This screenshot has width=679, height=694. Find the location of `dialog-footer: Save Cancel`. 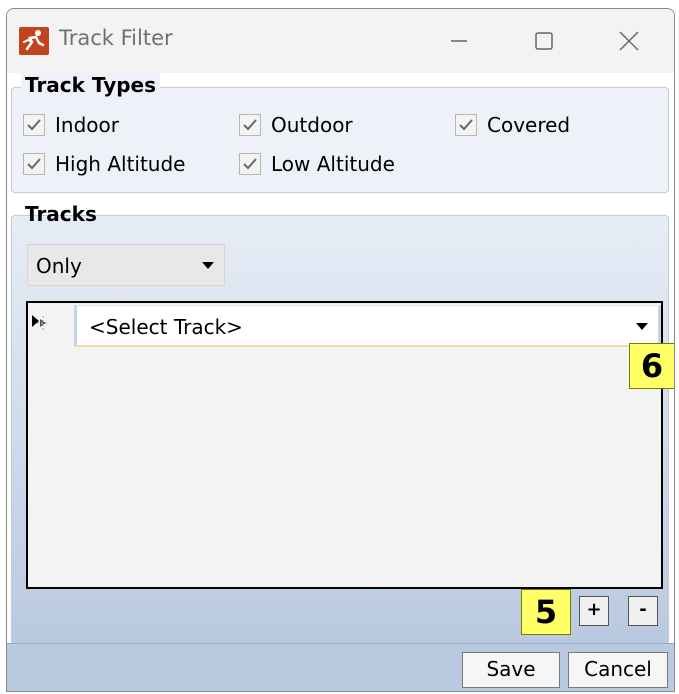

dialog-footer: Save Cancel is located at coordinates (340, 667).